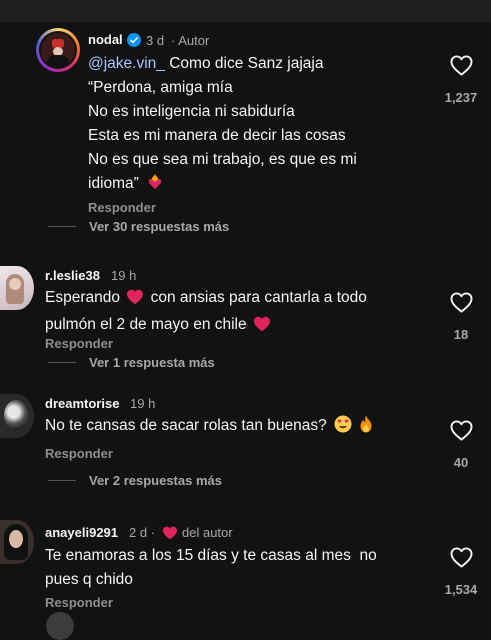 The height and width of the screenshot is (640, 491). What do you see at coordinates (155, 480) in the screenshot?
I see `view-more-replies: Ver 2 respuestas más` at bounding box center [155, 480].